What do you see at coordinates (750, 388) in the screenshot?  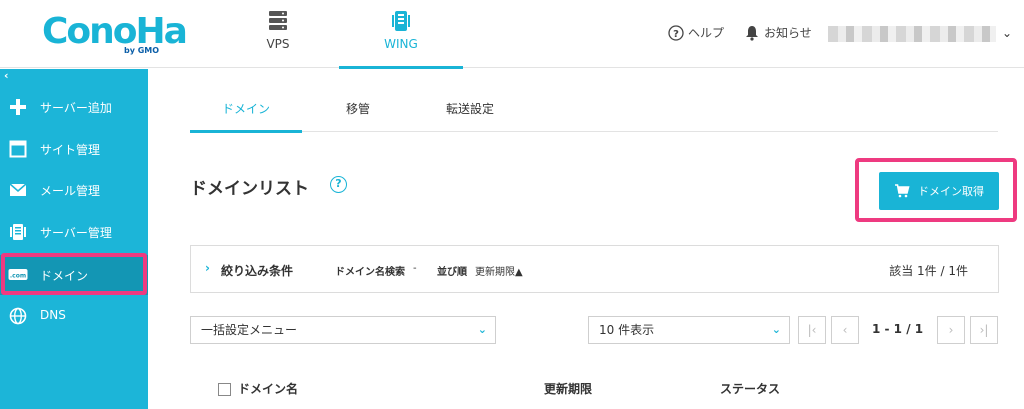 I see `column-status: ステータス` at bounding box center [750, 388].